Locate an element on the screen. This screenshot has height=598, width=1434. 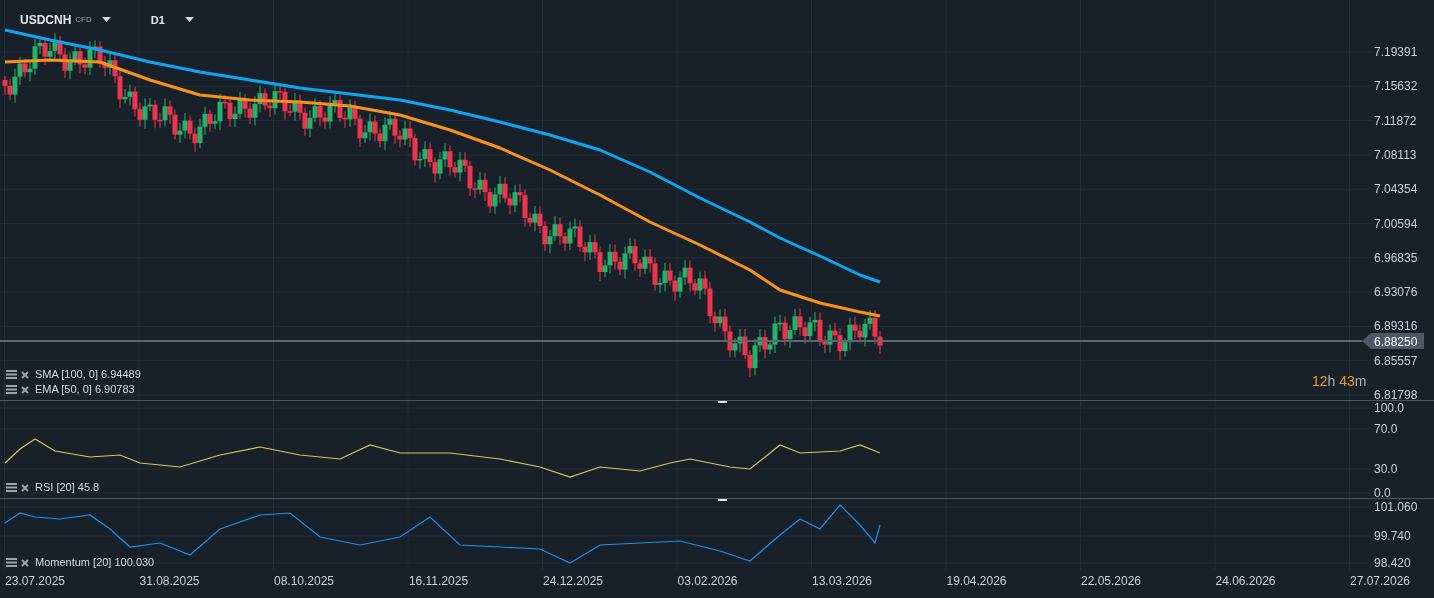
axis-label: 7.08113 is located at coordinates (1395, 154).